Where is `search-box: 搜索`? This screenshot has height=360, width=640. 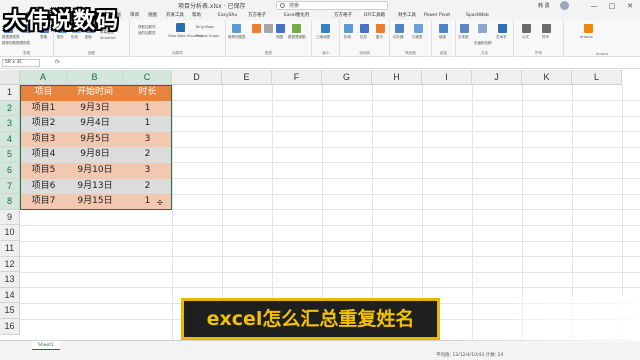
search-box: 搜索 is located at coordinates (332, 5).